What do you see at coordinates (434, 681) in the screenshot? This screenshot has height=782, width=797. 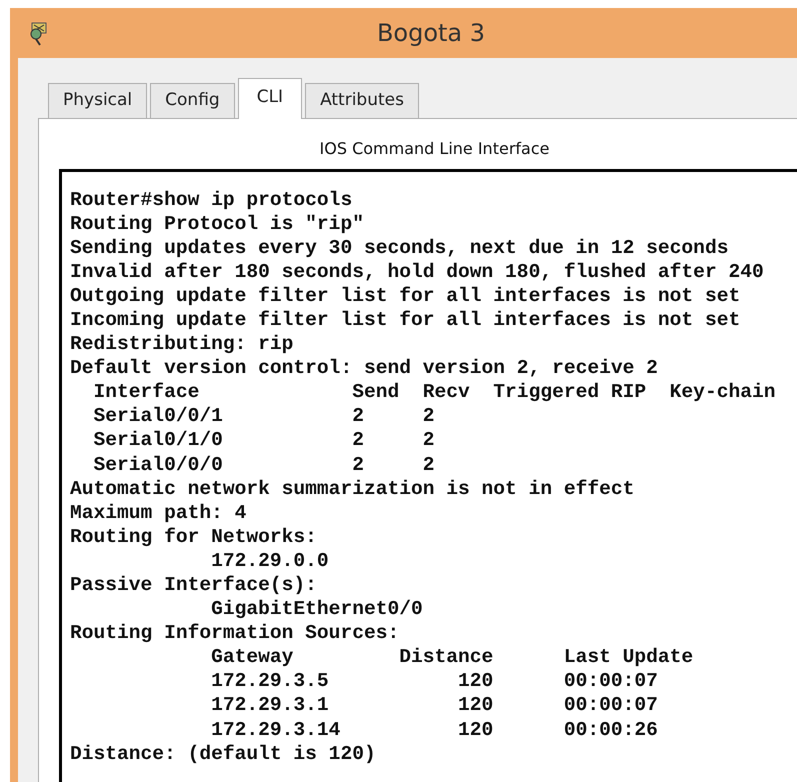 I see `terminal-line: 172.29.3.5 120 00:00:07` at bounding box center [434, 681].